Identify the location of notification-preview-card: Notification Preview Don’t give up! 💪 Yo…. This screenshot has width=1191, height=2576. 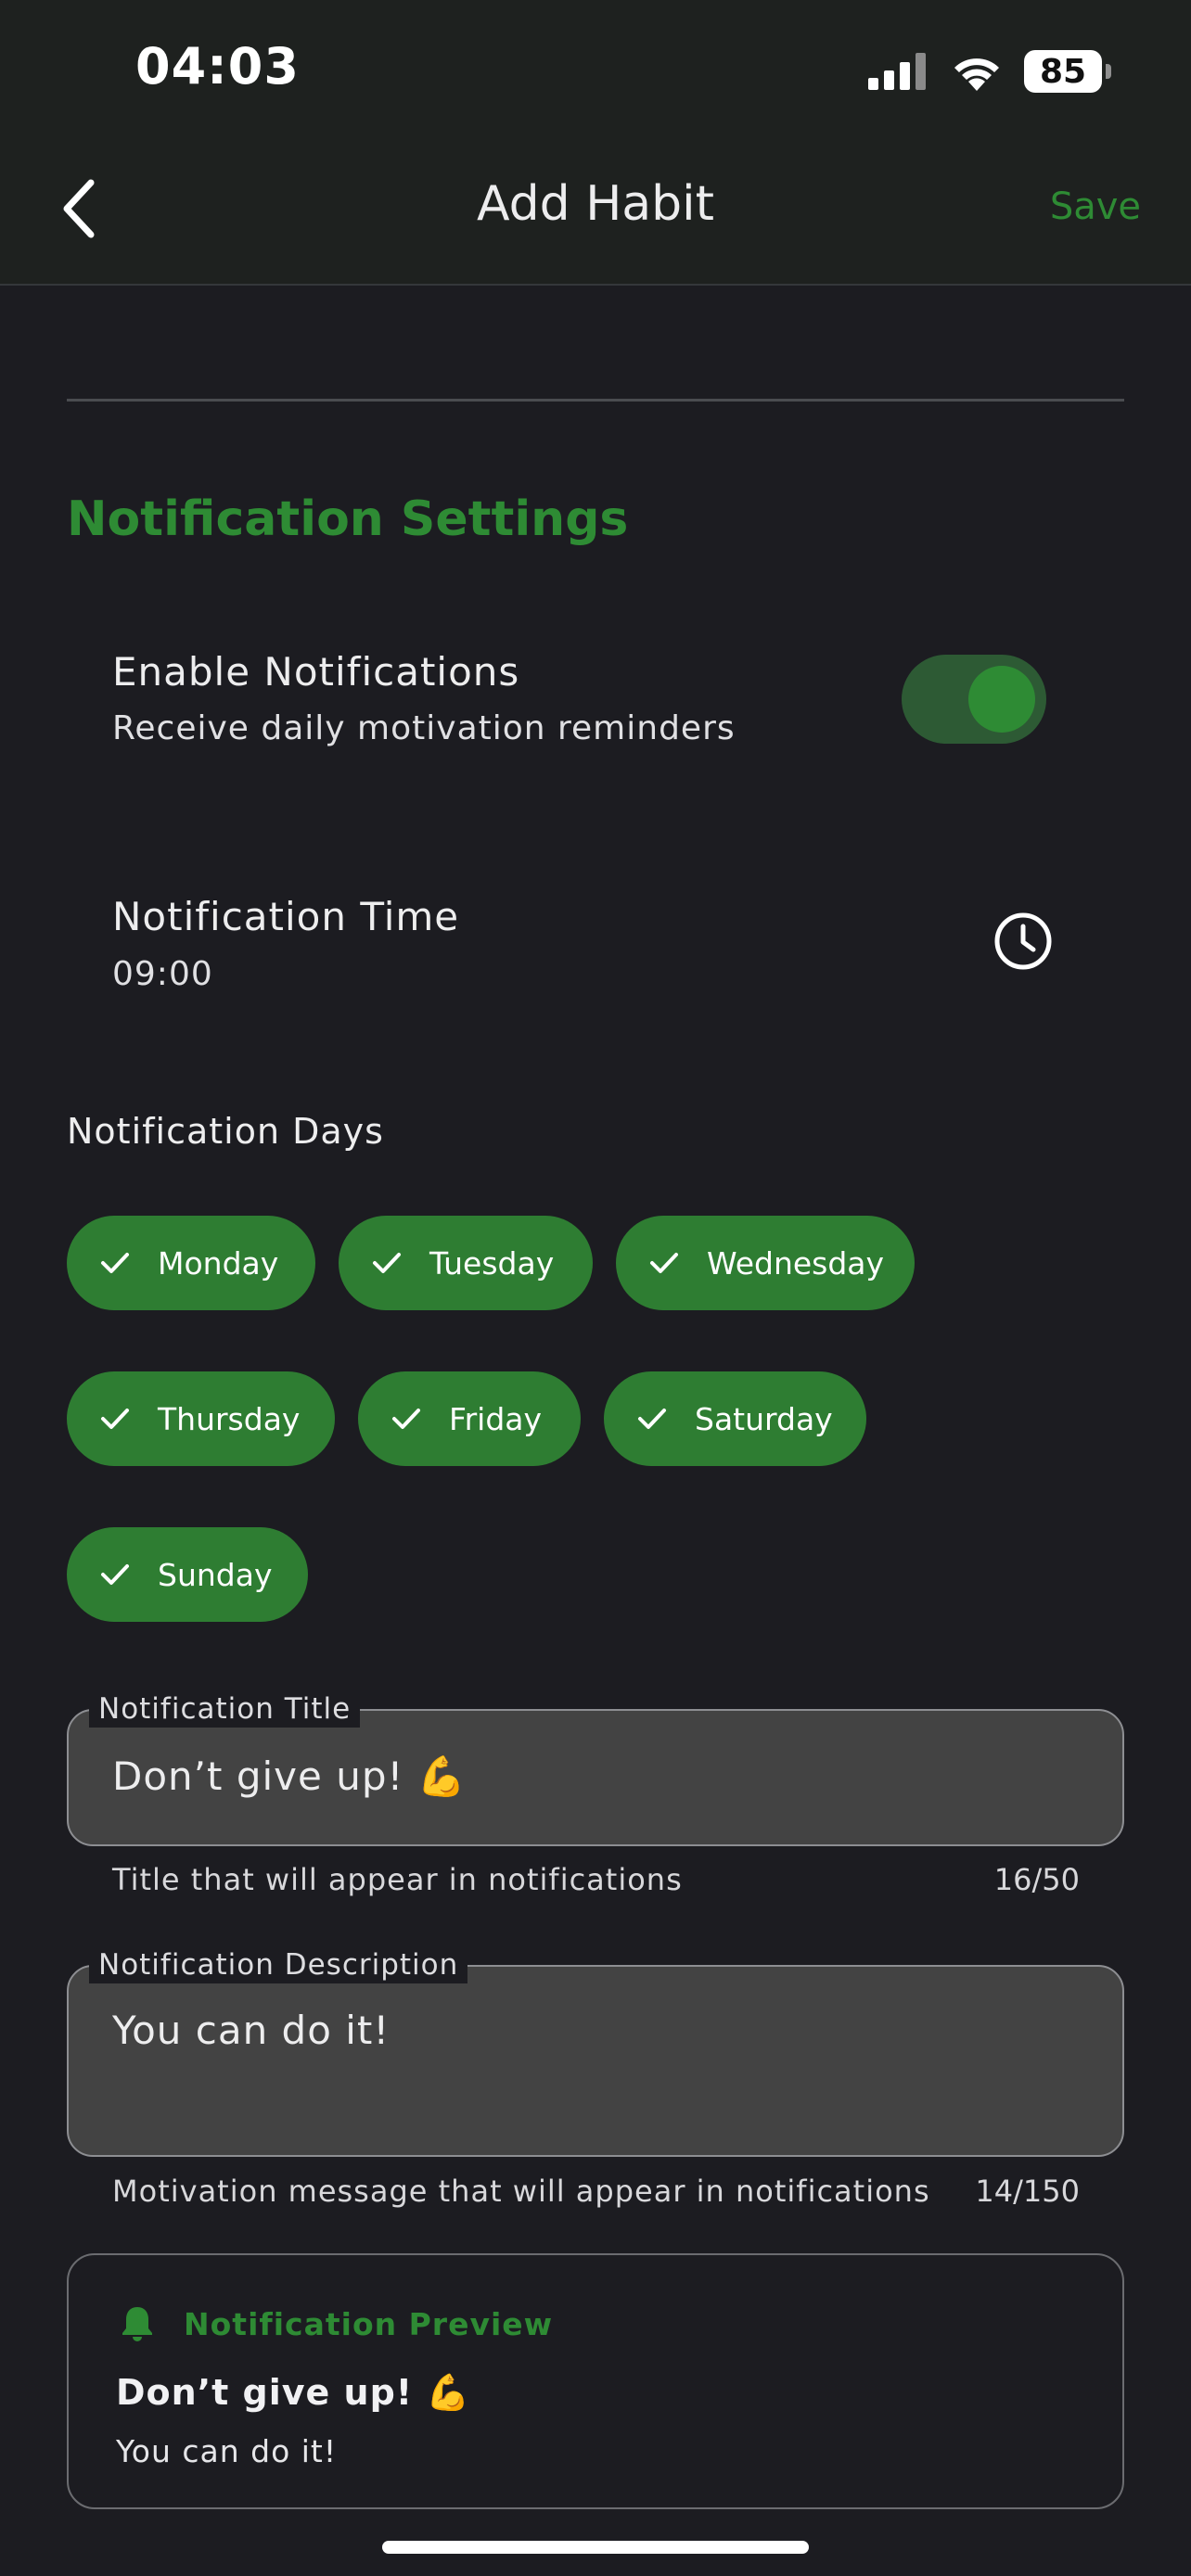
(595, 2381).